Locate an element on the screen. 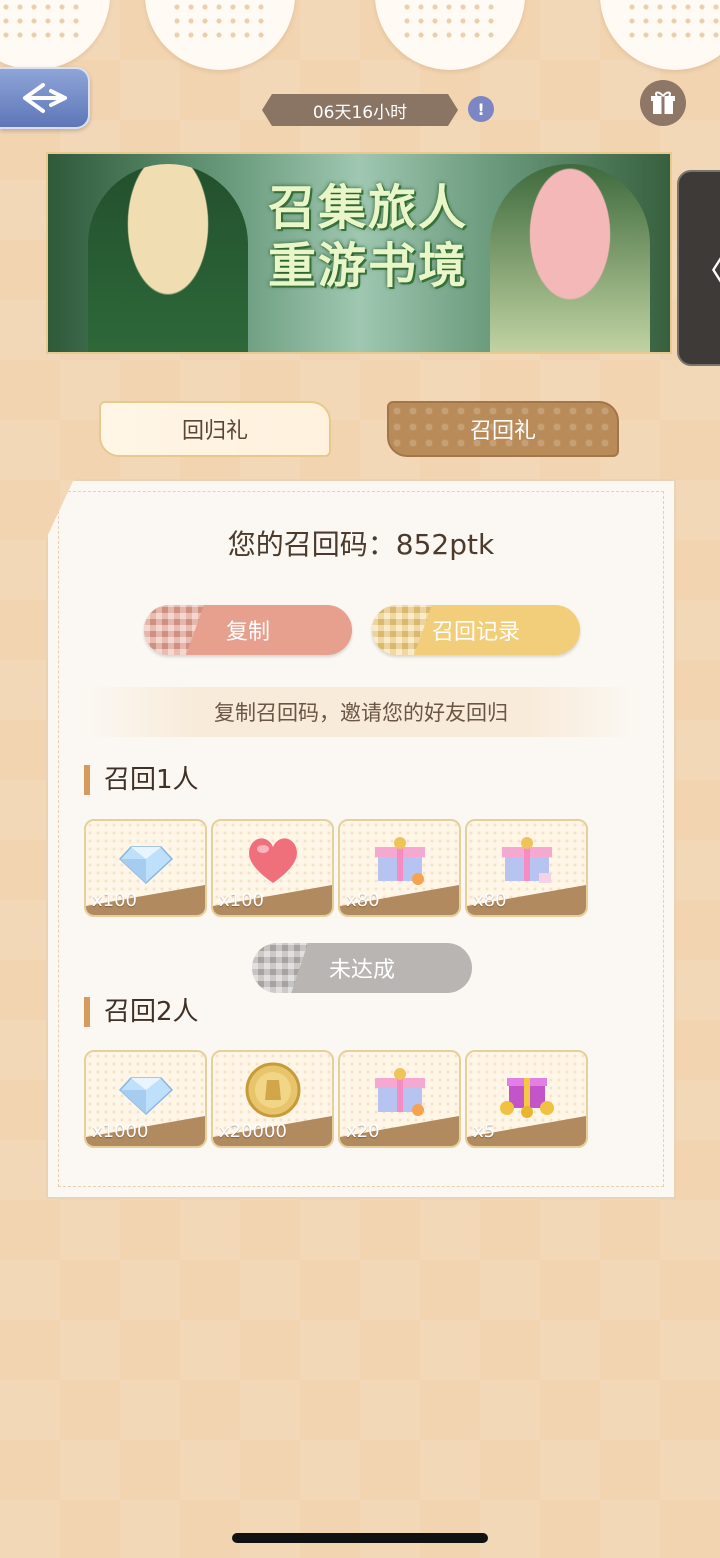 This screenshot has width=720, height=1558. reward-item: x20 is located at coordinates (399, 1099).